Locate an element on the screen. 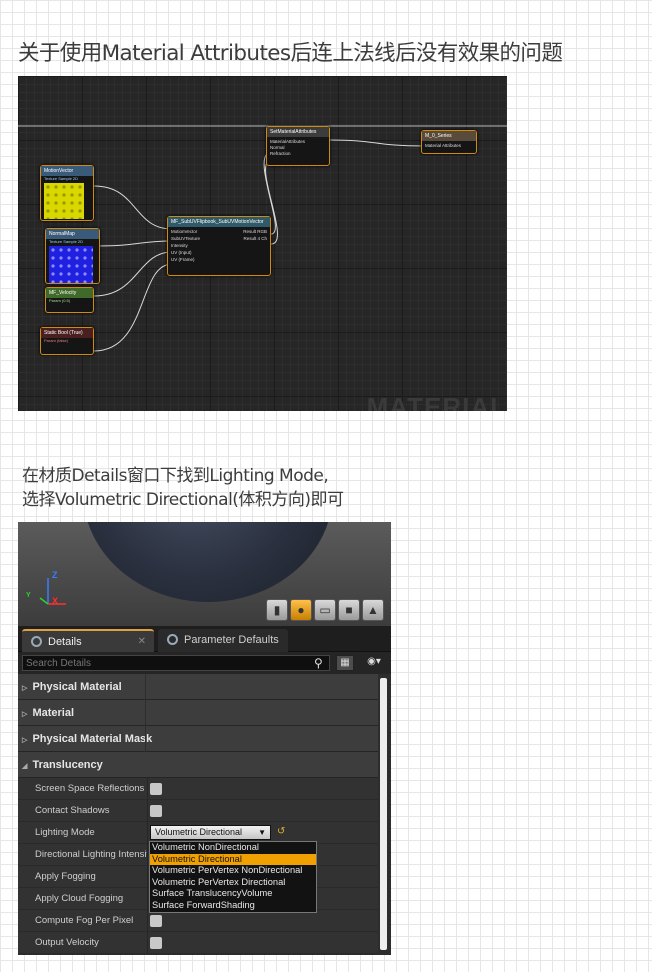 The width and height of the screenshot is (652, 972). cube-icon: ■ is located at coordinates (349, 610).